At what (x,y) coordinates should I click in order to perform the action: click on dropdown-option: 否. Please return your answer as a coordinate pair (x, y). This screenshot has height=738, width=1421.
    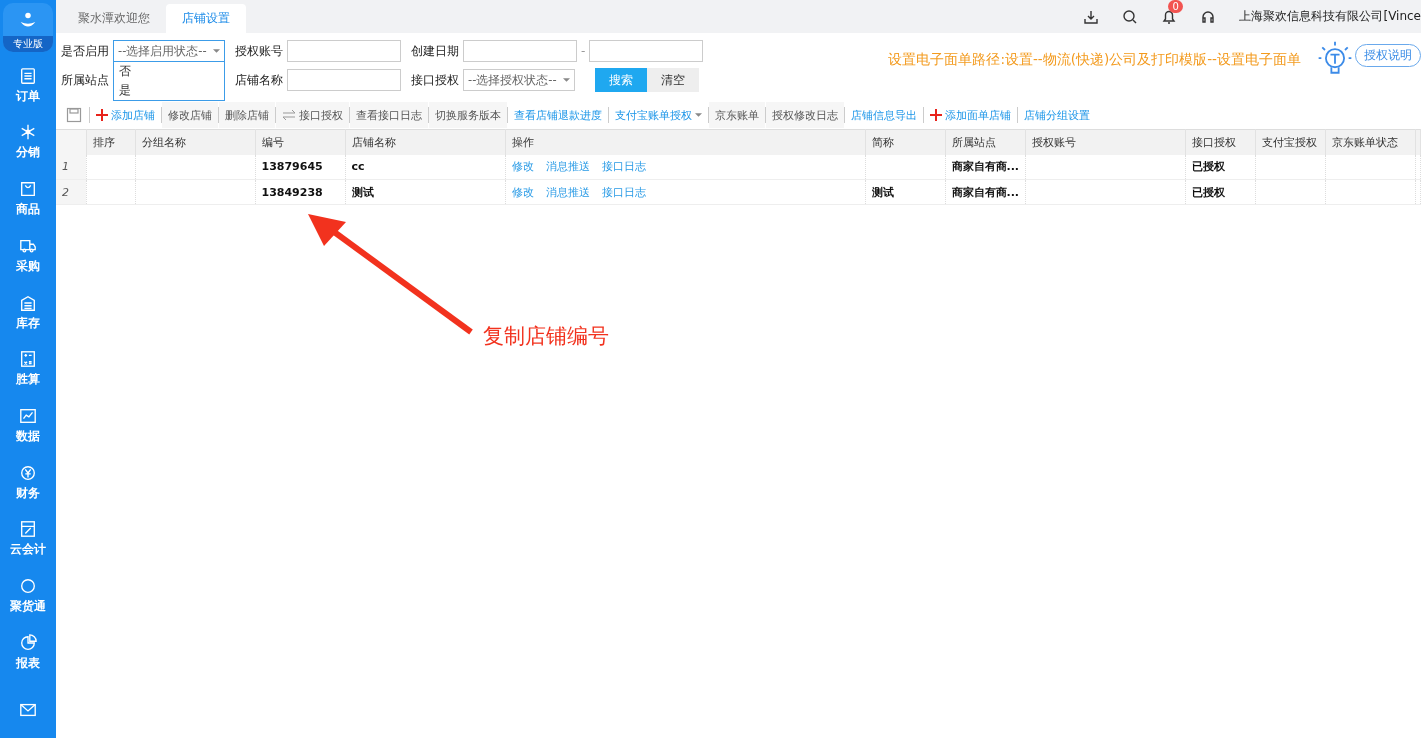
    Looking at the image, I should click on (169, 71).